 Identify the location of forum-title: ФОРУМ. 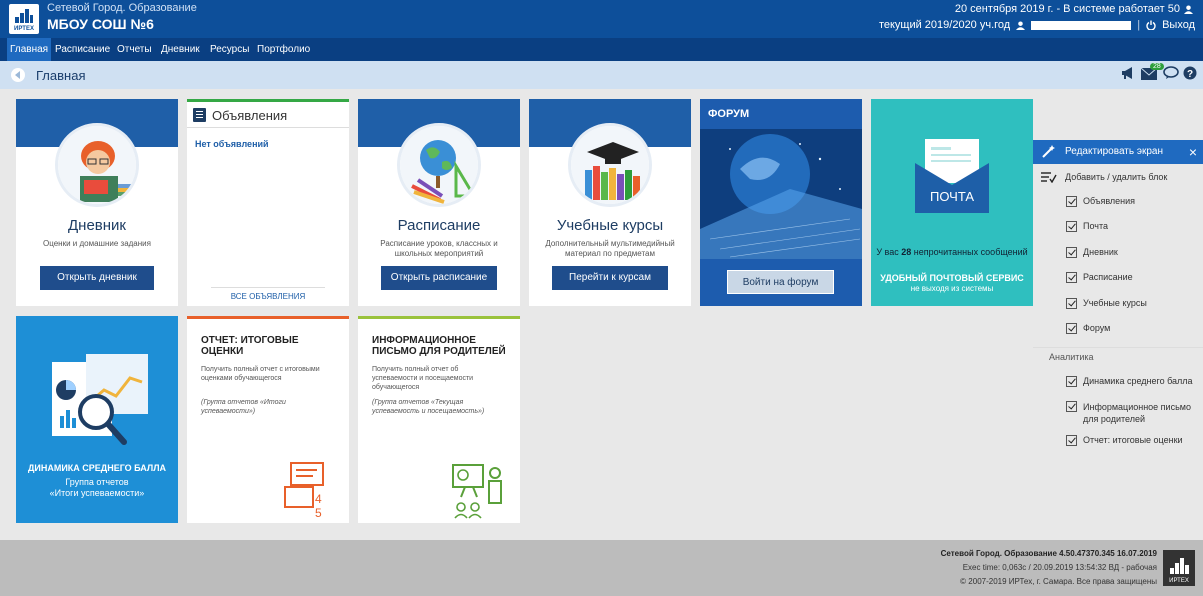
(729, 114).